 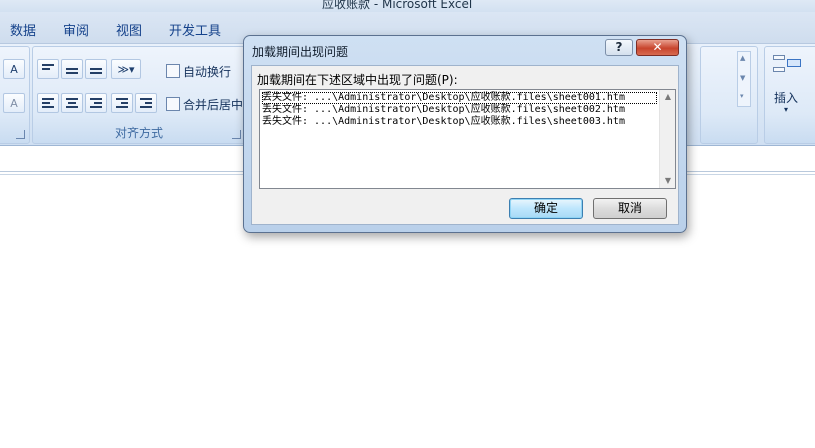 I want to click on scroll-up-icon: ▲, so click(x=667, y=97).